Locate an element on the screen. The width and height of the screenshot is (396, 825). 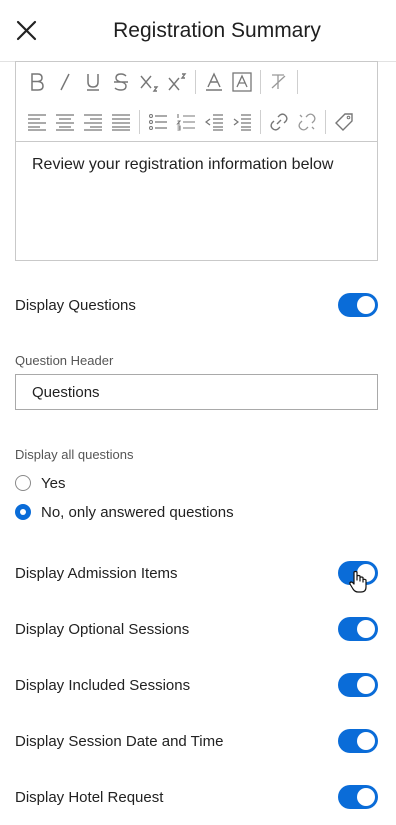
radio-button is located at coordinates (23, 483).